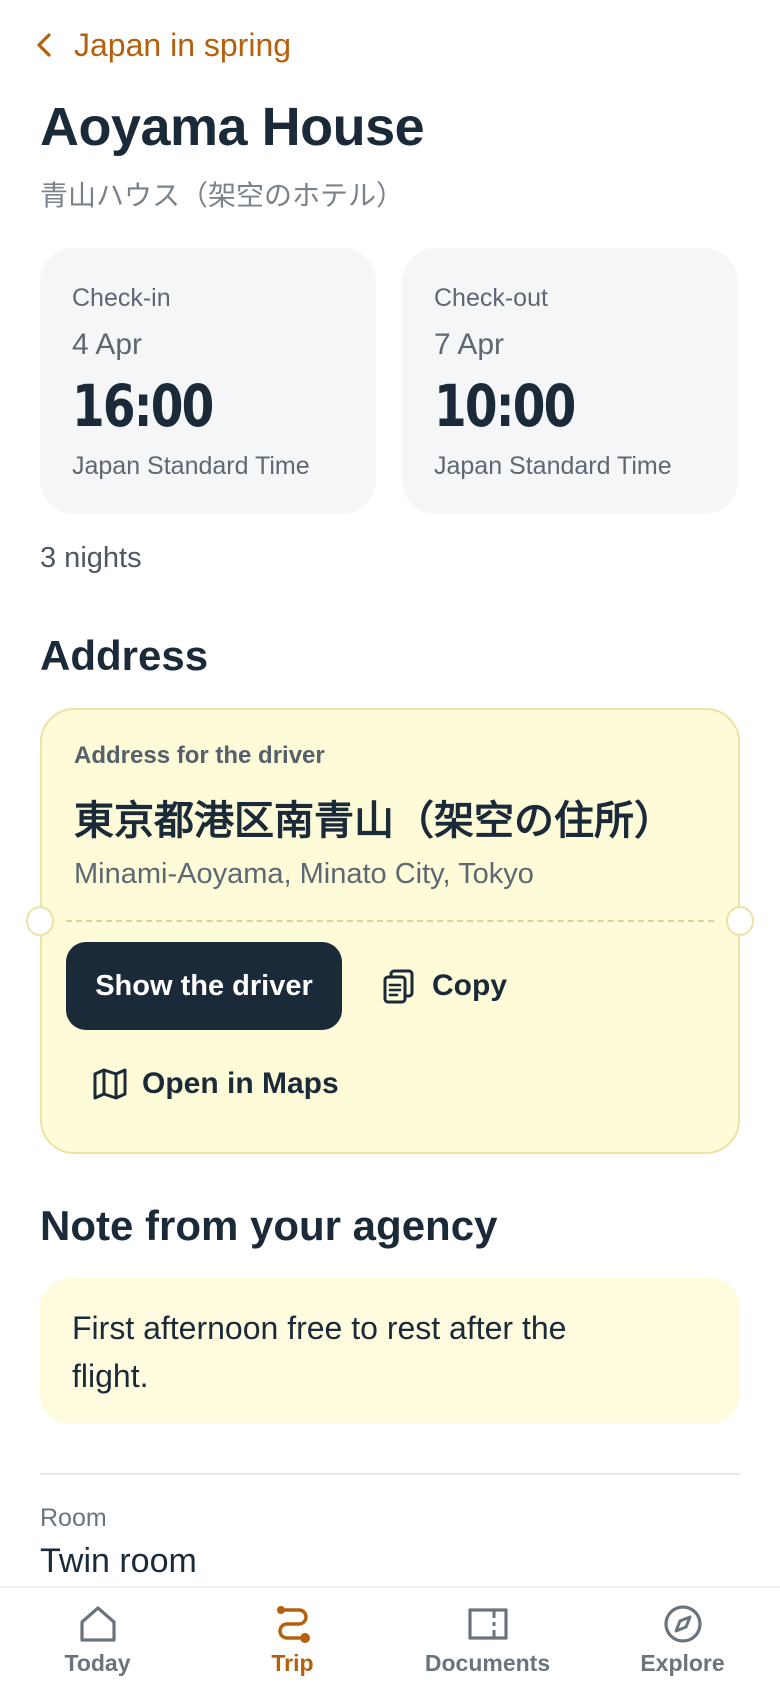 This screenshot has width=780, height=1688. I want to click on open-in-maps-button: Open in Maps, so click(215, 1084).